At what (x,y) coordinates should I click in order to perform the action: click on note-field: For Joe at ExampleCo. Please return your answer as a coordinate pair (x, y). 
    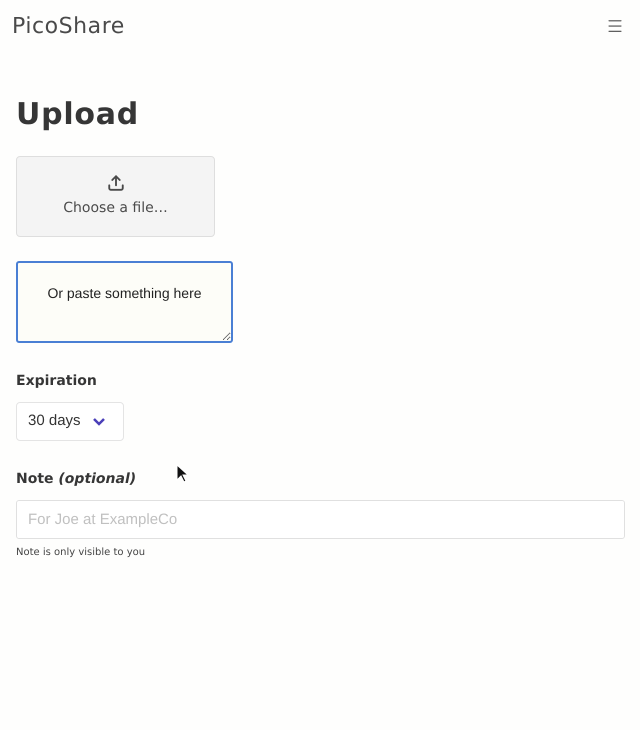
    Looking at the image, I should click on (320, 519).